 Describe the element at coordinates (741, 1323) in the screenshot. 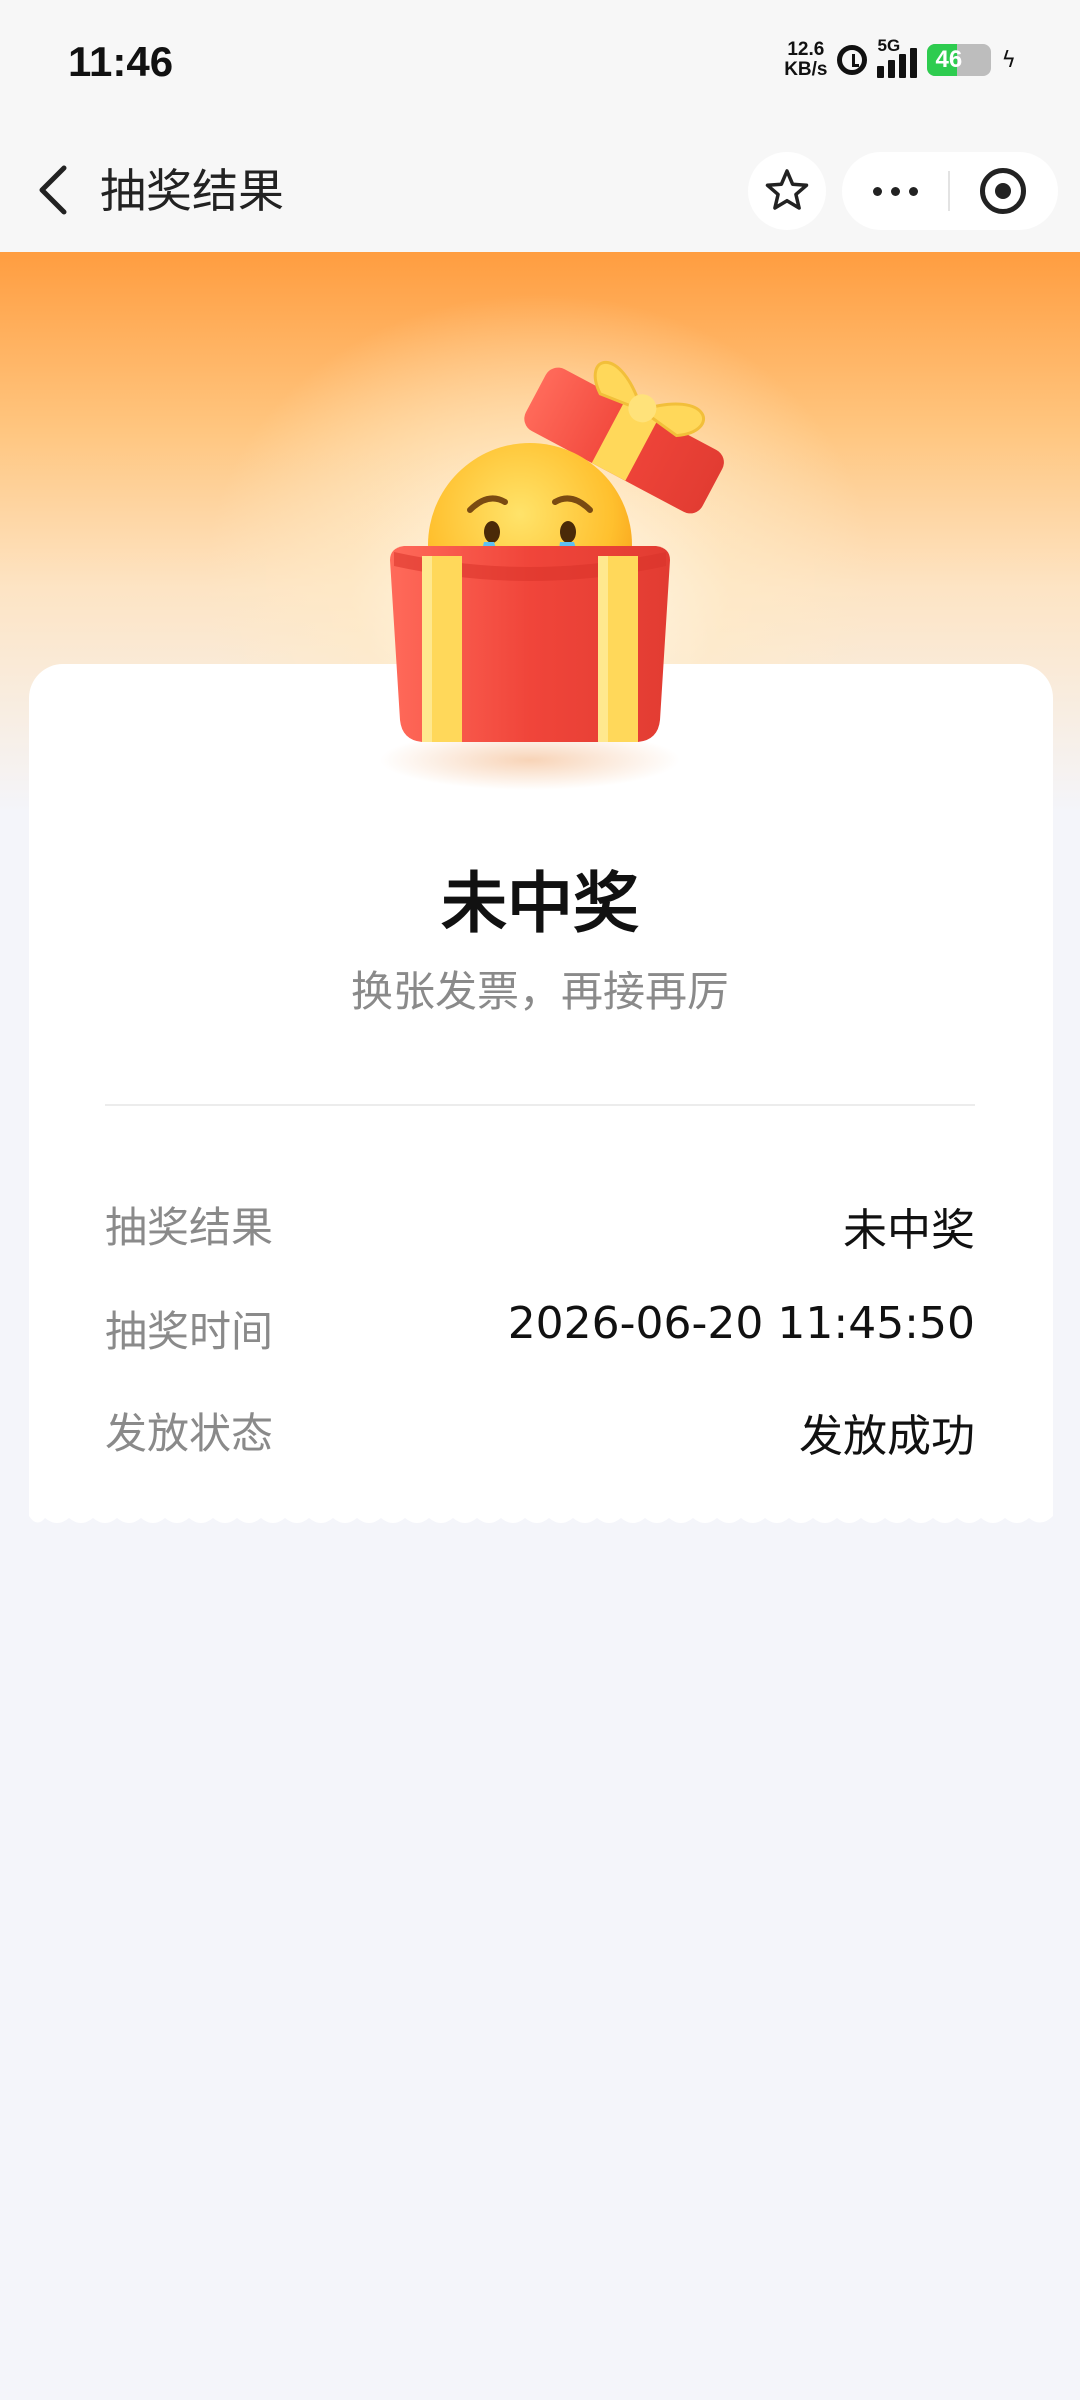

I see `detail-value: 2026-06-20 11:45:50` at that location.